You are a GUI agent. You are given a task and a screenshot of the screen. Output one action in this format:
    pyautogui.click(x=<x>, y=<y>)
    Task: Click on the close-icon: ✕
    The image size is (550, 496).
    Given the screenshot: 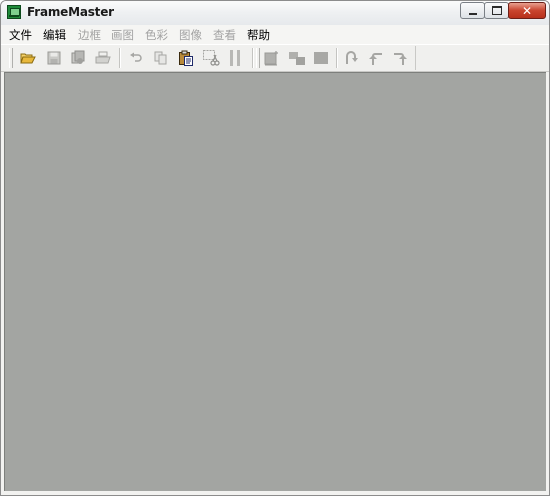 What is the action you would take?
    pyautogui.click(x=527, y=10)
    